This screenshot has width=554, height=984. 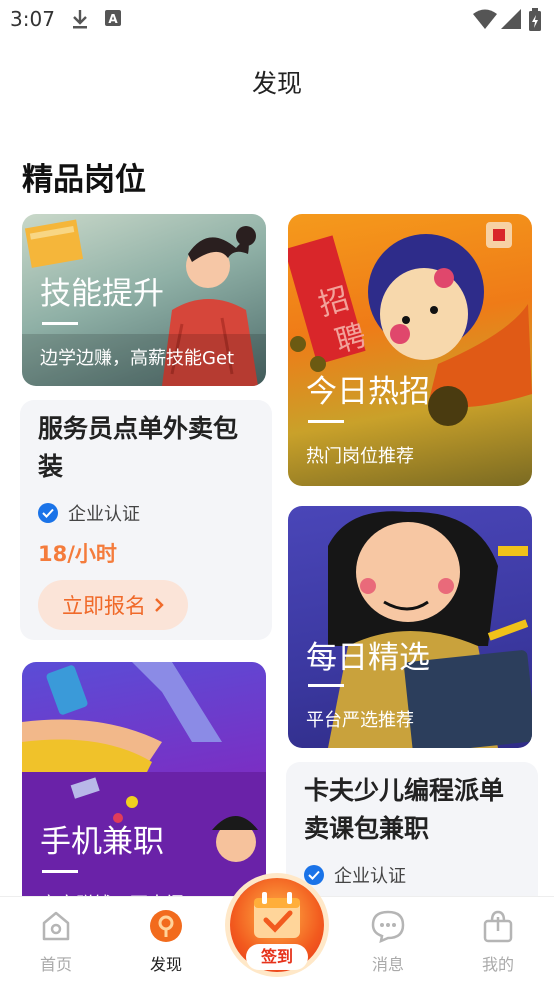 What do you see at coordinates (138, 428) in the screenshot?
I see `job-card-1-title-line1: 服务员点单外卖包` at bounding box center [138, 428].